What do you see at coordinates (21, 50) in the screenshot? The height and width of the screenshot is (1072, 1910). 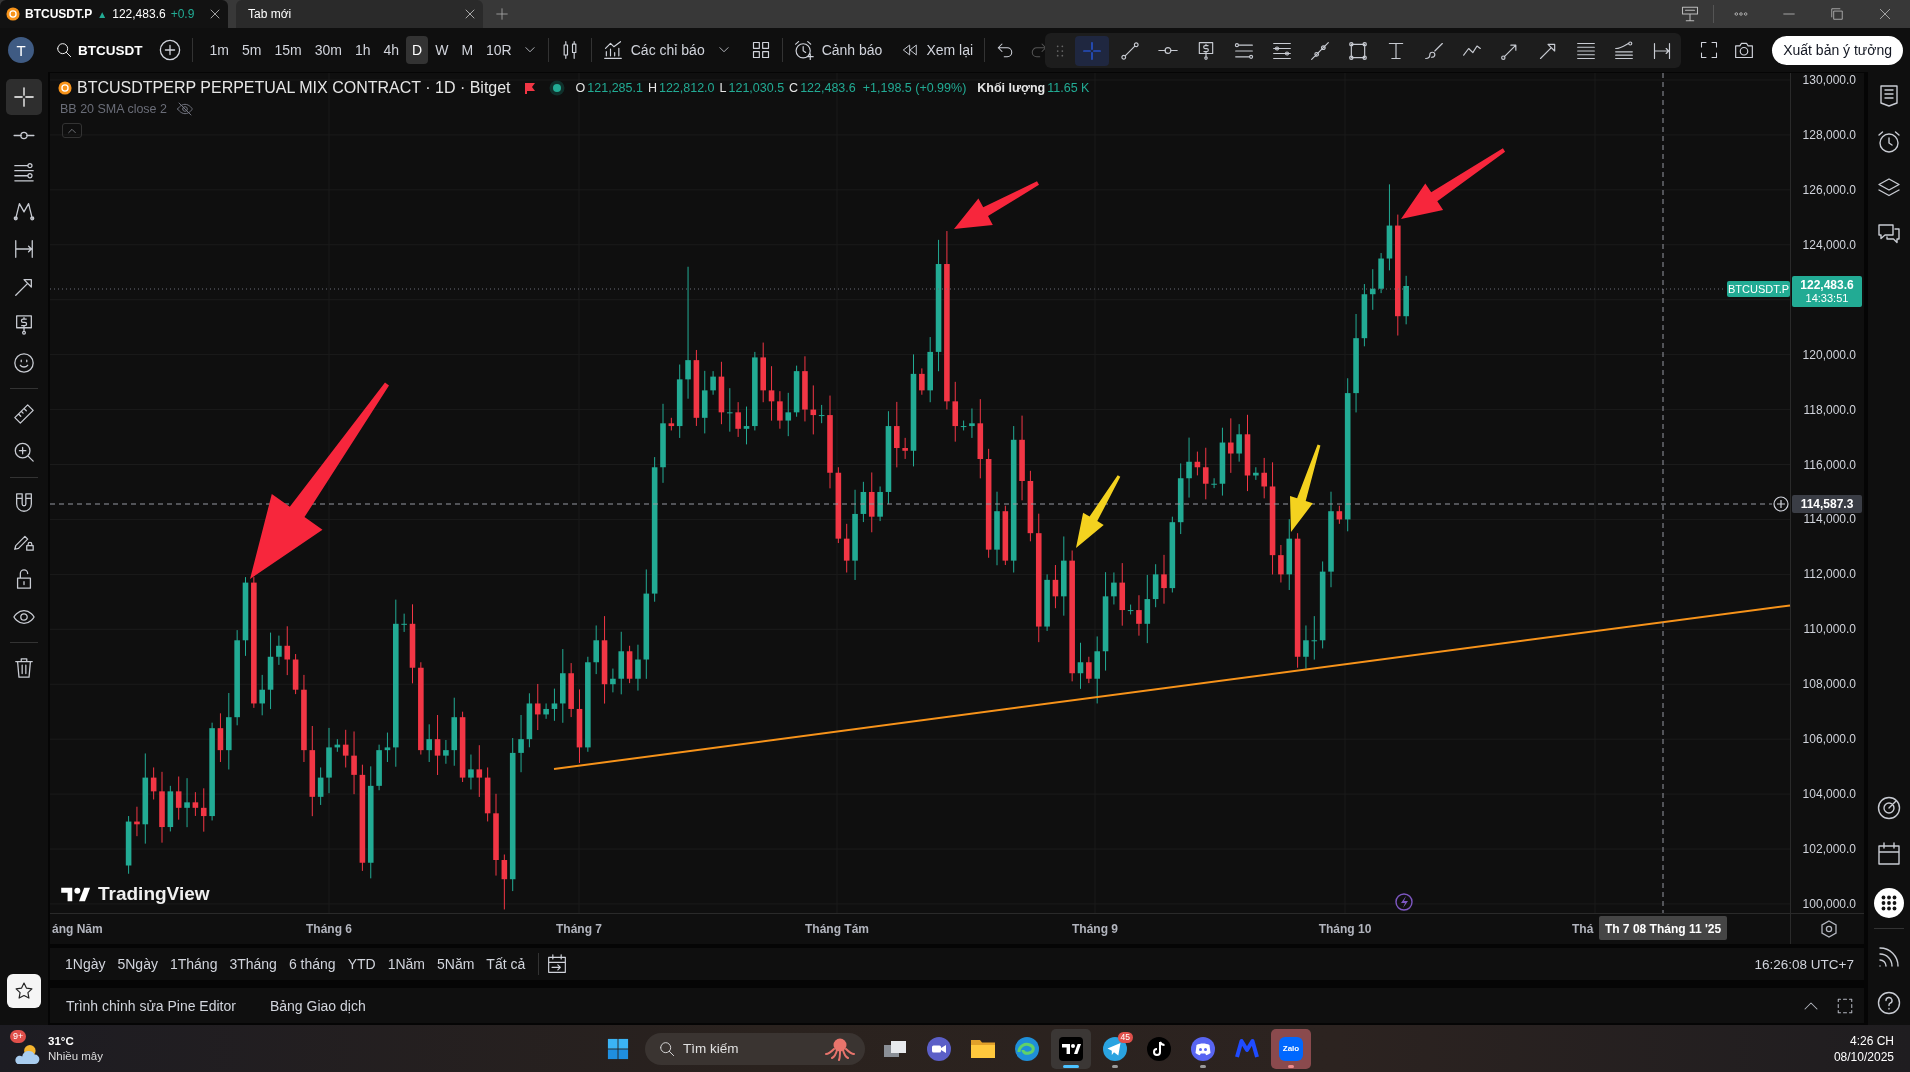 I see `avatar: T` at bounding box center [21, 50].